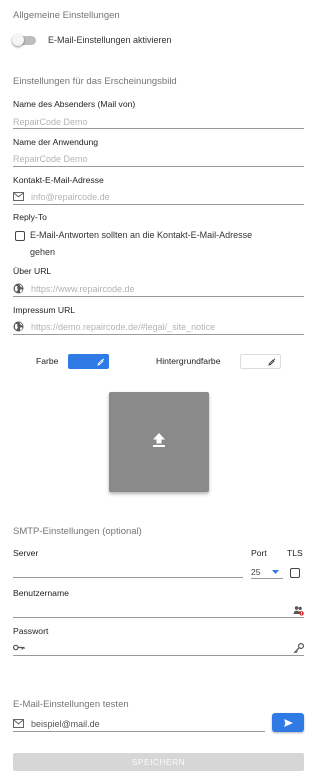 This screenshot has width=320, height=783. I want to click on server-label: Server, so click(26, 553).